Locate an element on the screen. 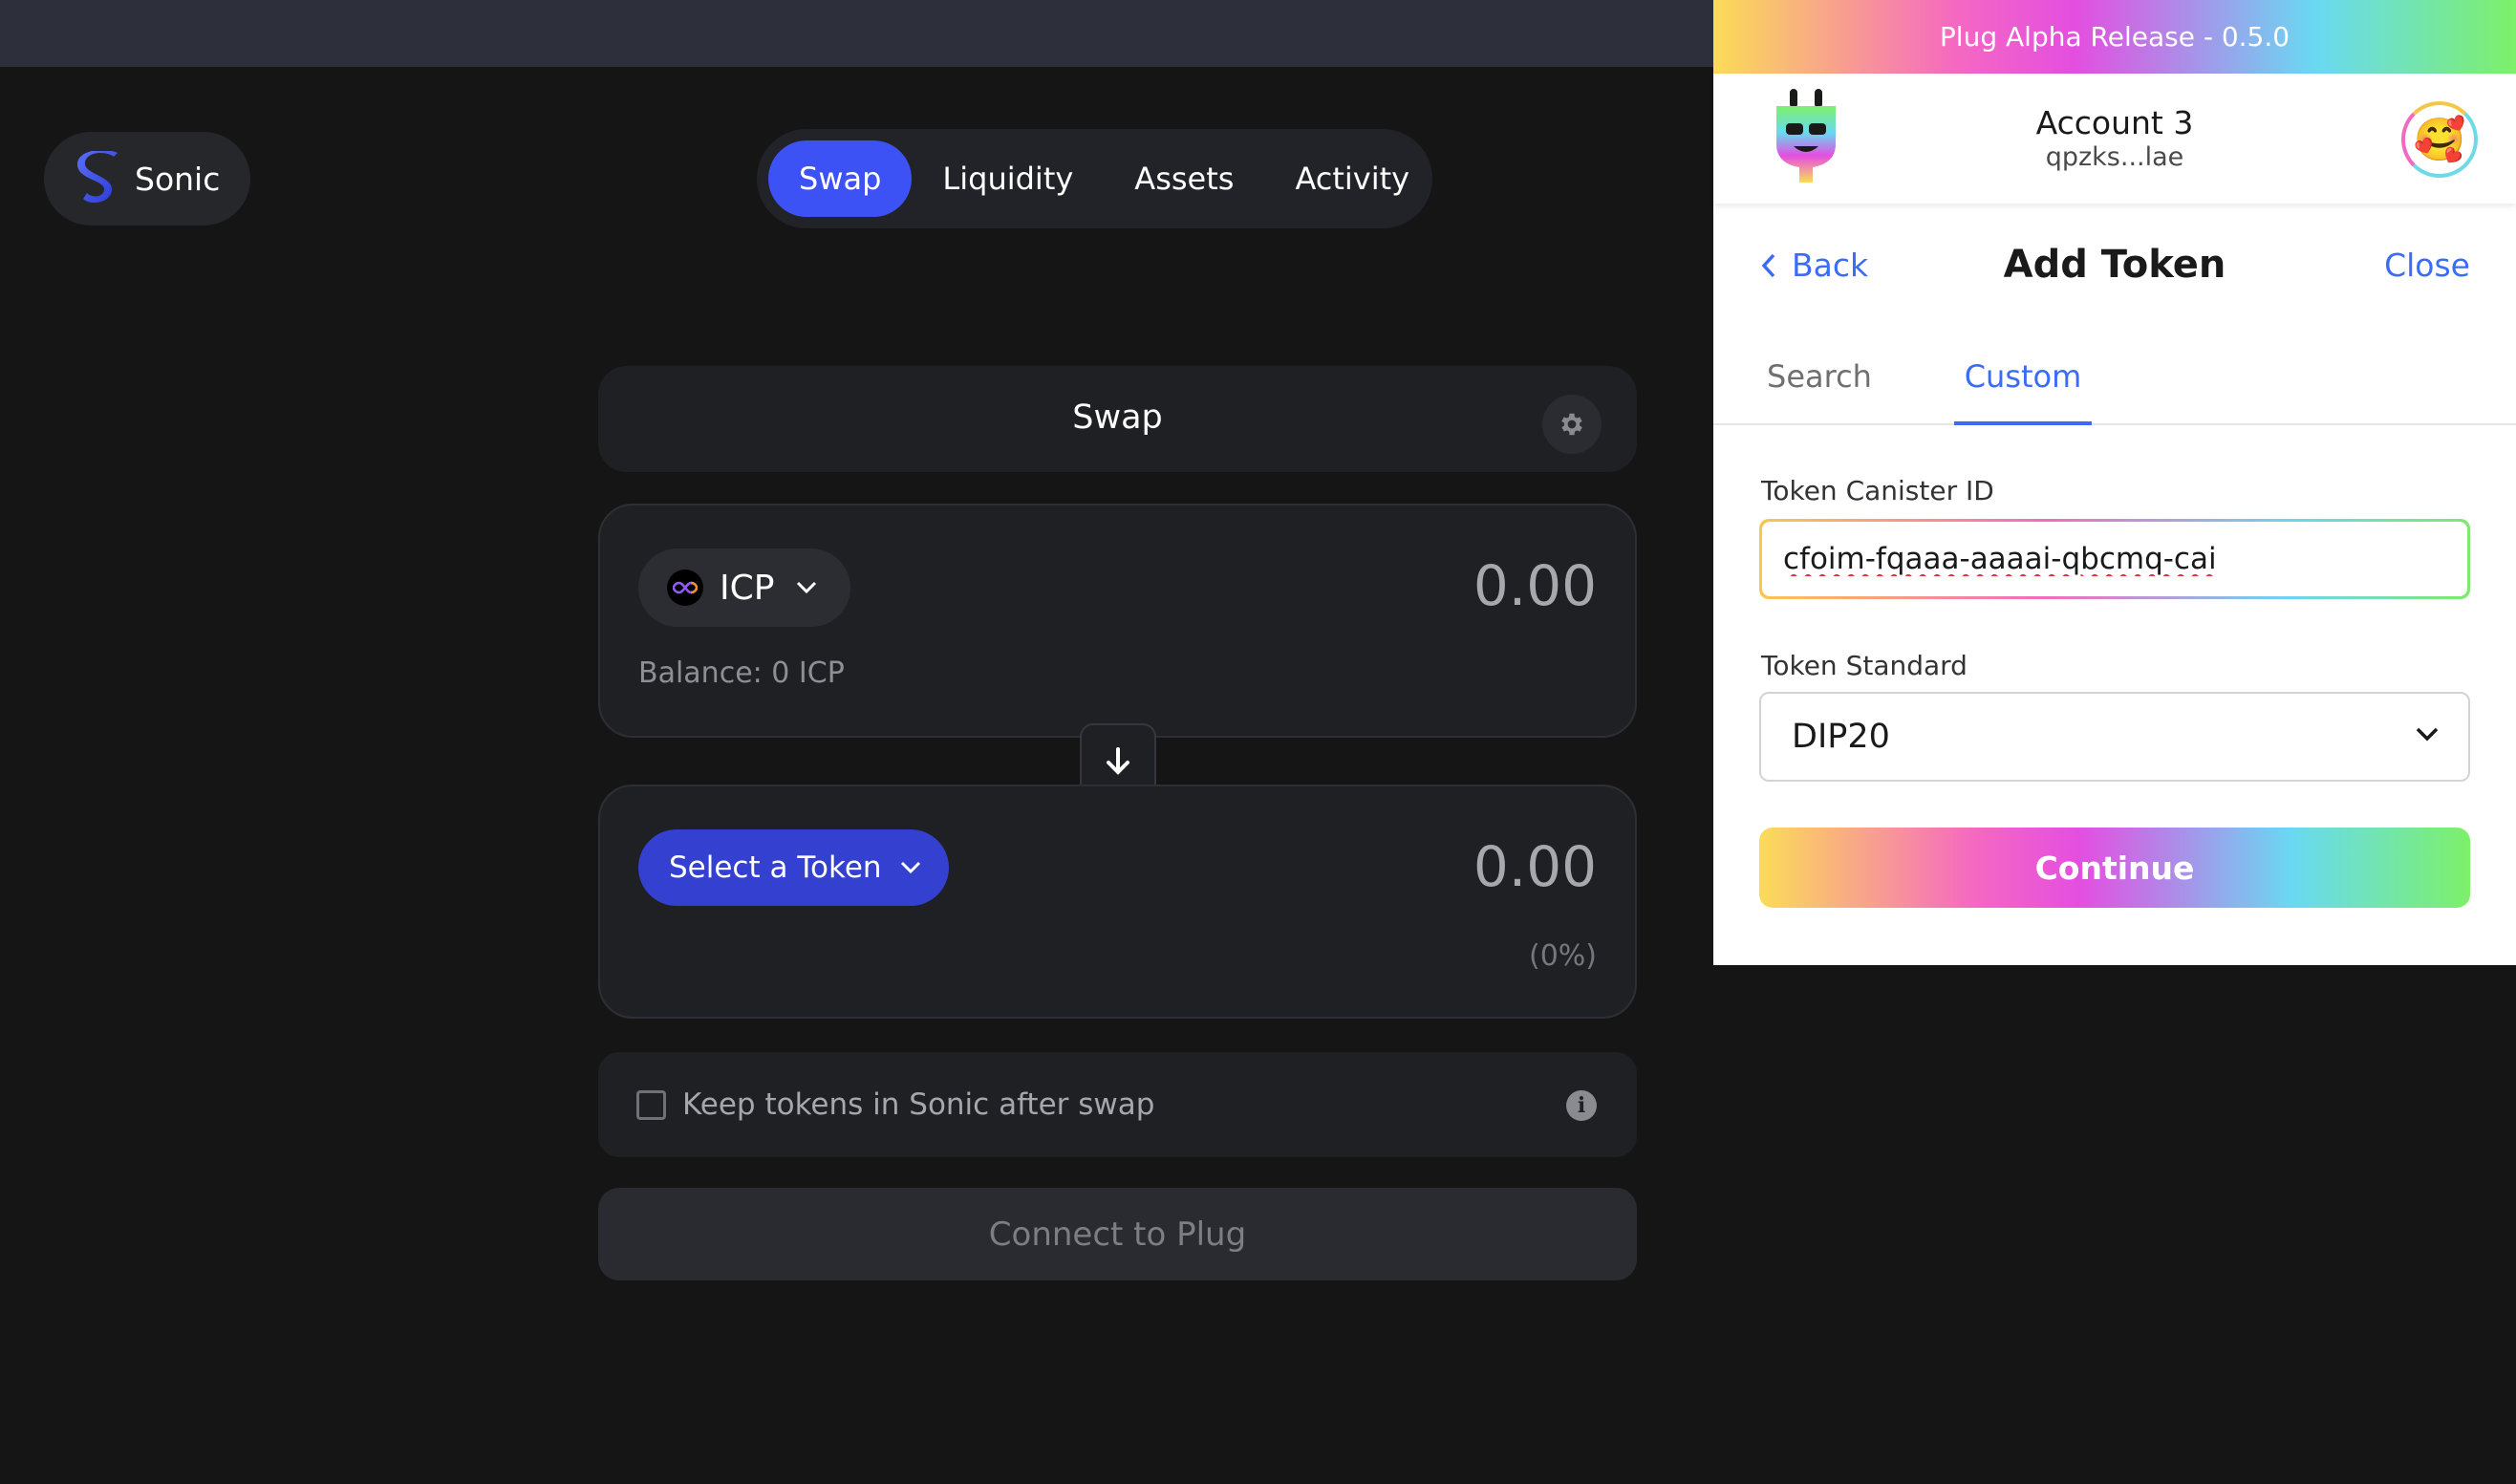 This screenshot has height=1484, width=2516. account-header: Account 3 qpzks...lae 🥰 is located at coordinates (2114, 139).